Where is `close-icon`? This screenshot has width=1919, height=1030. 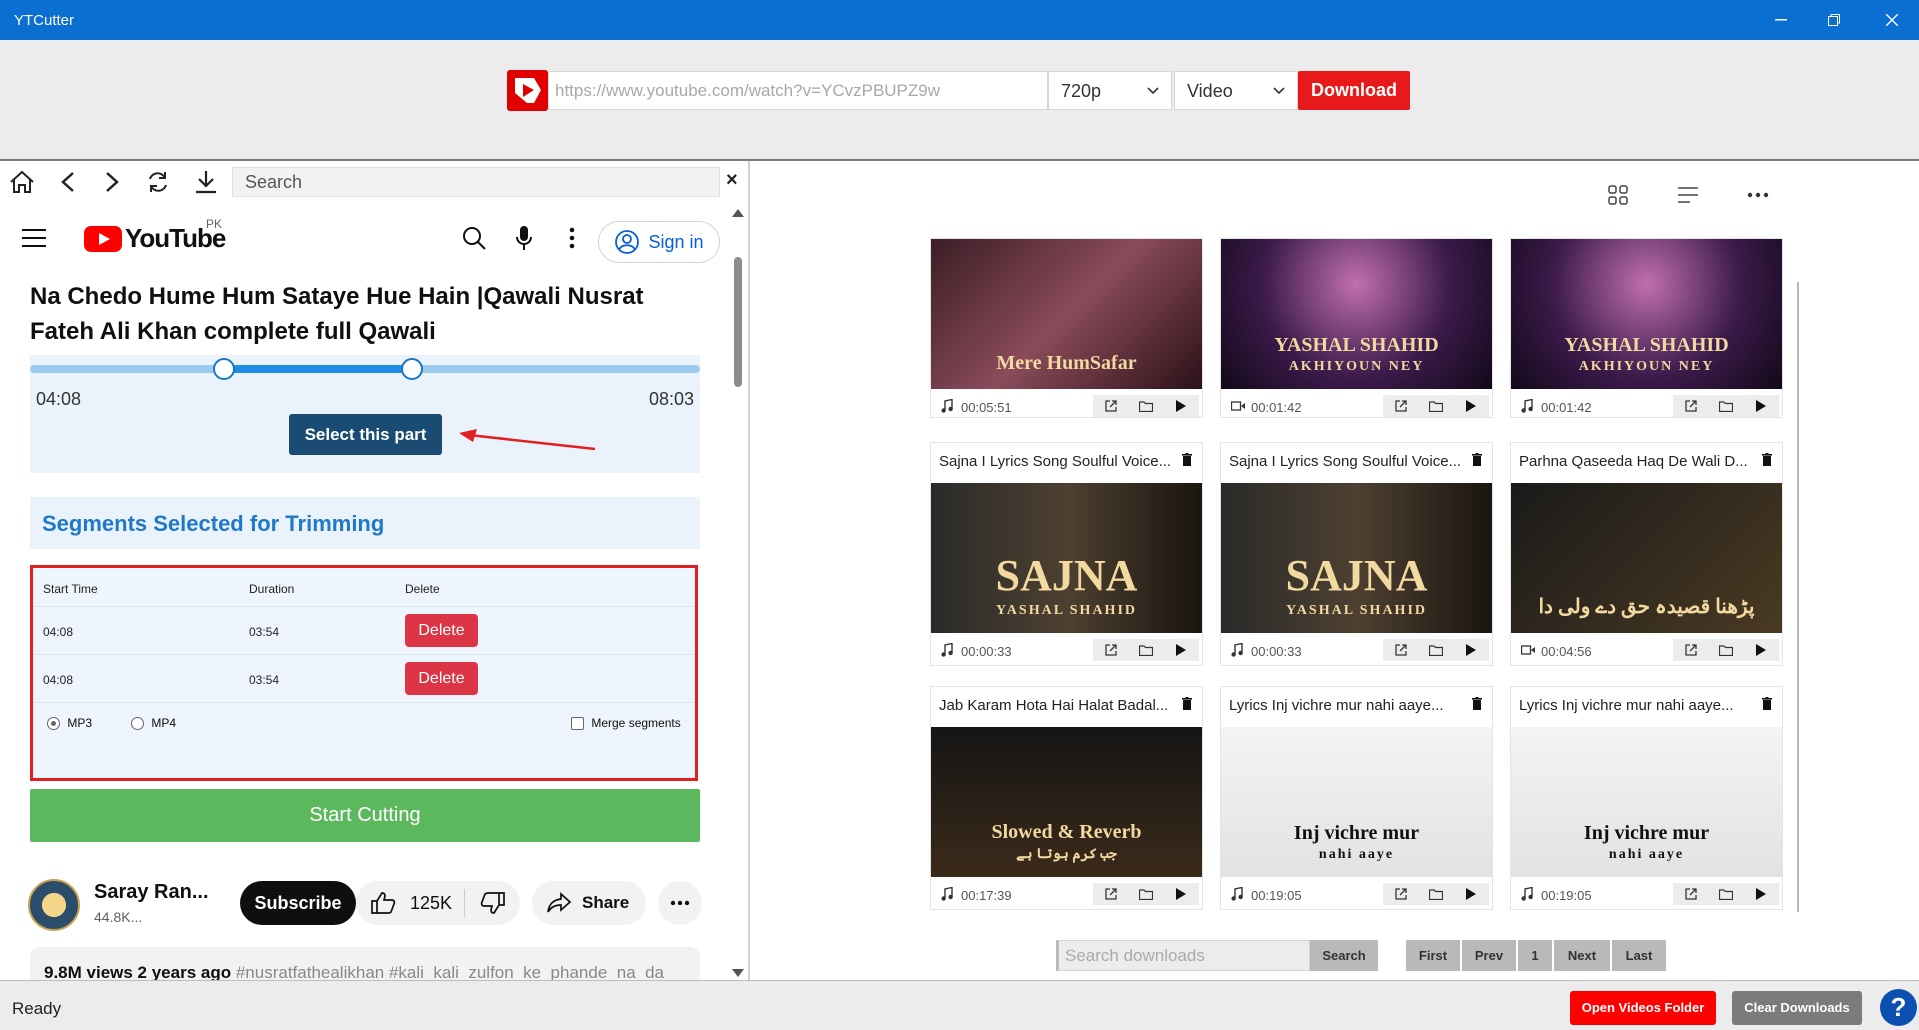 close-icon is located at coordinates (1892, 20).